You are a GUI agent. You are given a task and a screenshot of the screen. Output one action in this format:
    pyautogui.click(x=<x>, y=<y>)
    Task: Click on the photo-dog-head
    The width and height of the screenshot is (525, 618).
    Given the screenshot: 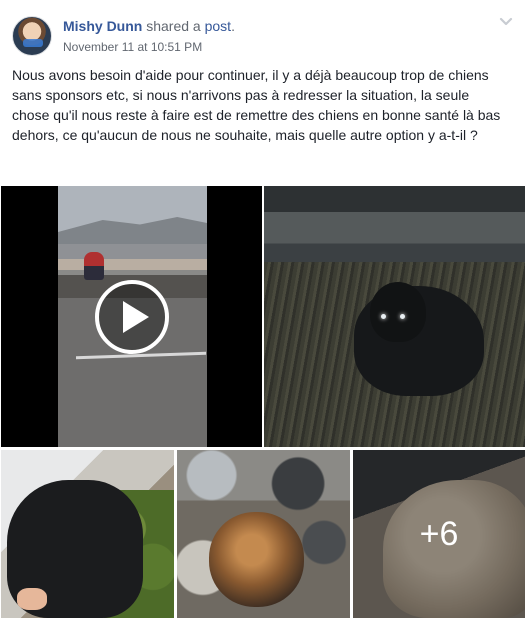 What is the action you would take?
    pyautogui.click(x=398, y=312)
    